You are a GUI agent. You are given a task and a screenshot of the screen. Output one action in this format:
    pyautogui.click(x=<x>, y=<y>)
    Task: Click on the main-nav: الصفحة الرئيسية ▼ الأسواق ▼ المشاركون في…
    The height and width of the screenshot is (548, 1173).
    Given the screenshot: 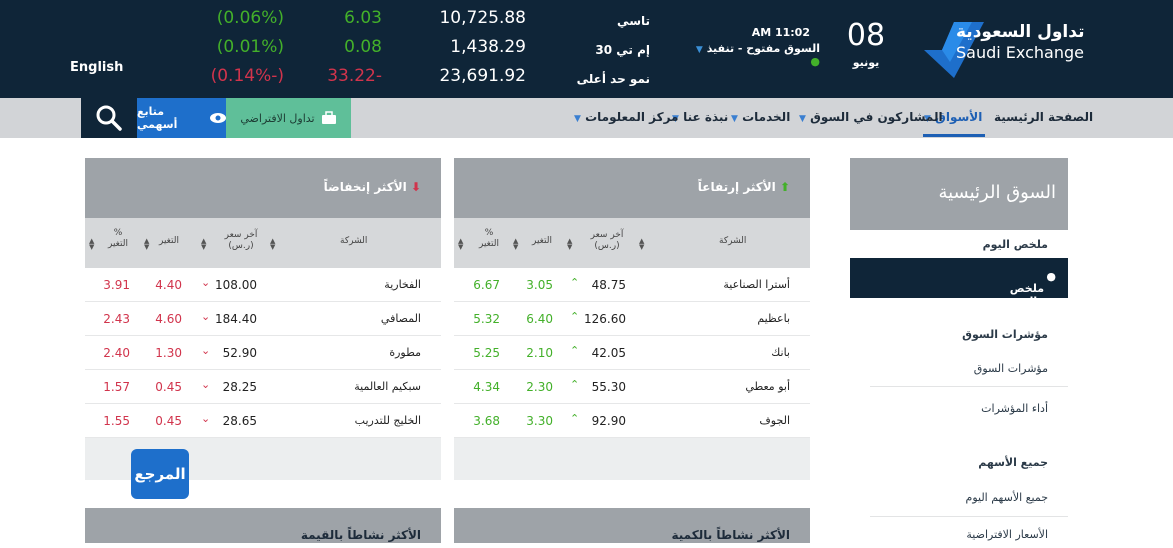 What is the action you would take?
    pyautogui.click(x=586, y=118)
    